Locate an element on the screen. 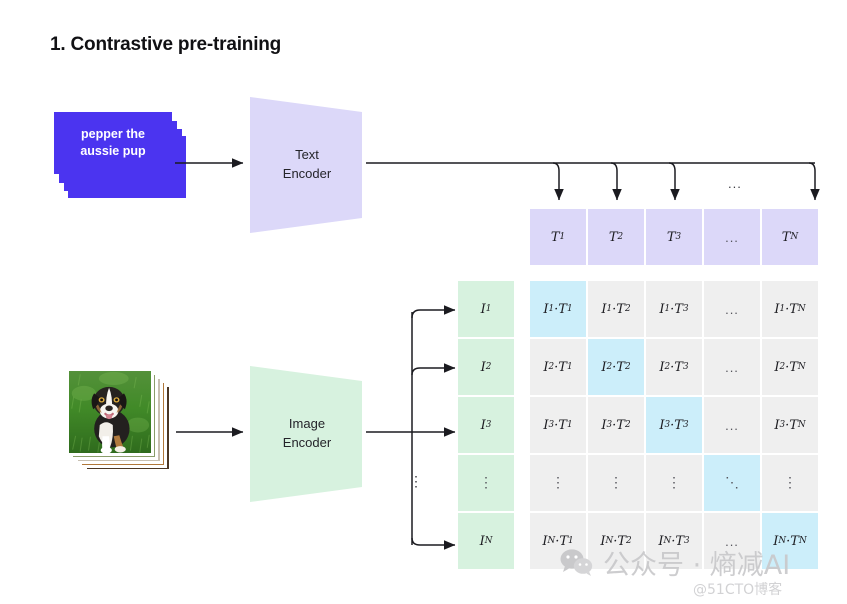 The image size is (847, 604). photo-front-dog is located at coordinates (110, 412).